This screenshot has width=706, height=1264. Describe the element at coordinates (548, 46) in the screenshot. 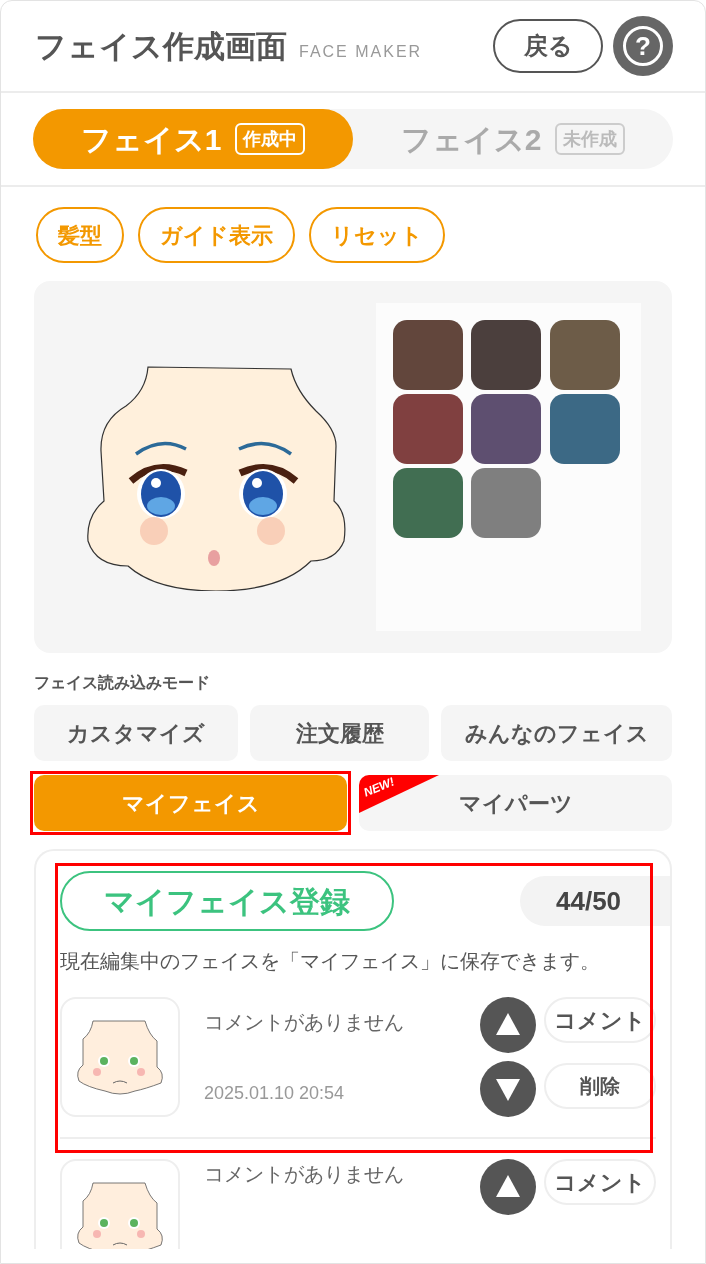

I see `back-button: 戻る` at that location.